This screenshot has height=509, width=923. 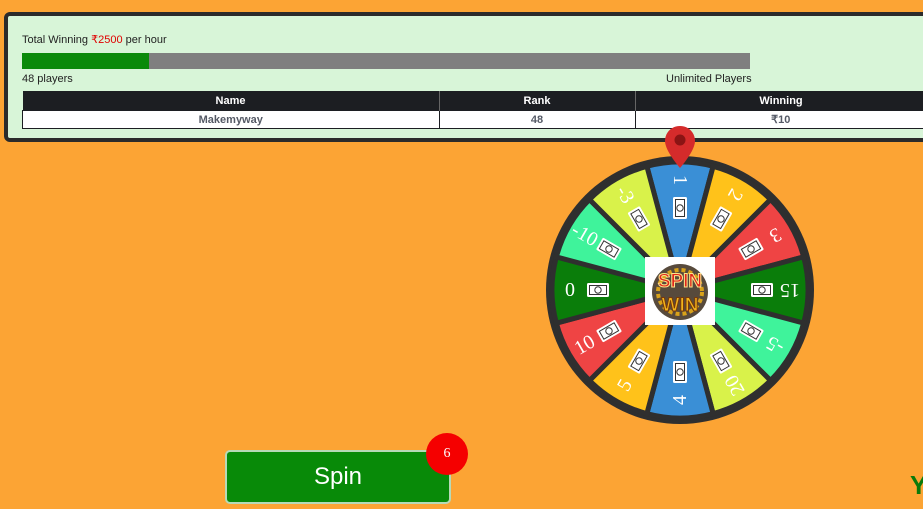 What do you see at coordinates (107, 40) in the screenshot?
I see `total-winning-amount: ₹2500` at bounding box center [107, 40].